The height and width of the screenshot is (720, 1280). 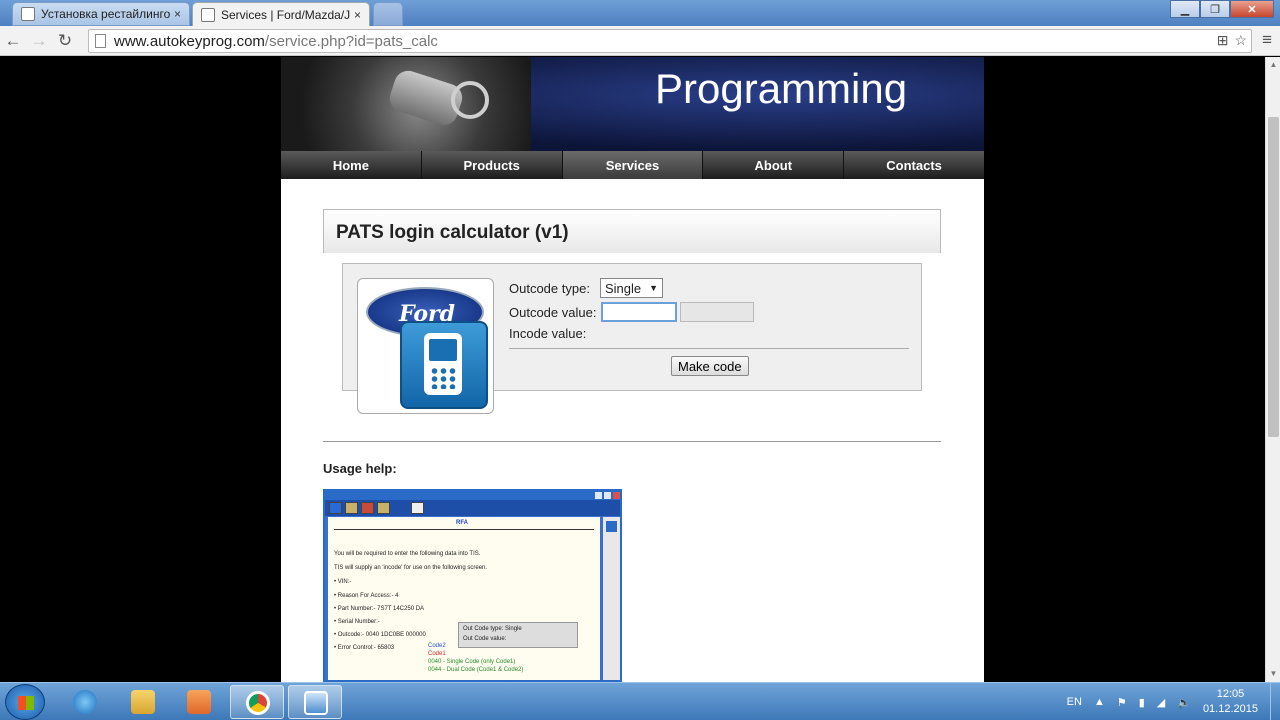 I want to click on outcode-type-row: Outcode type: Single ▼, so click(x=586, y=288).